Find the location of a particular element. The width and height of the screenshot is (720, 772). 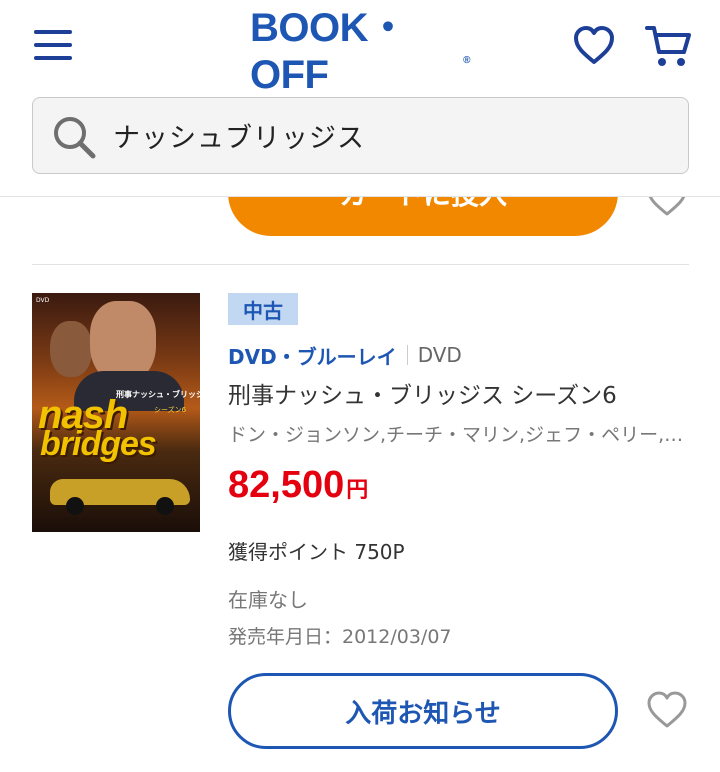

price-unit: 円 is located at coordinates (357, 490).